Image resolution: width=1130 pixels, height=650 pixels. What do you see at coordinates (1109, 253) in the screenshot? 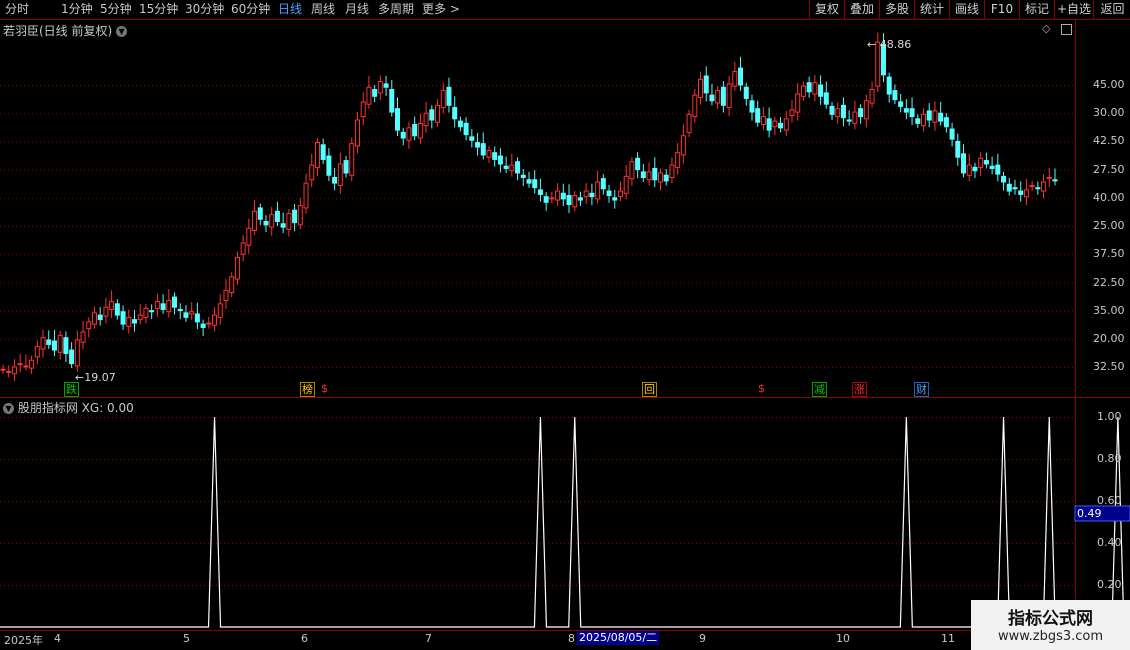
I see `price-tick: 37.50` at bounding box center [1109, 253].